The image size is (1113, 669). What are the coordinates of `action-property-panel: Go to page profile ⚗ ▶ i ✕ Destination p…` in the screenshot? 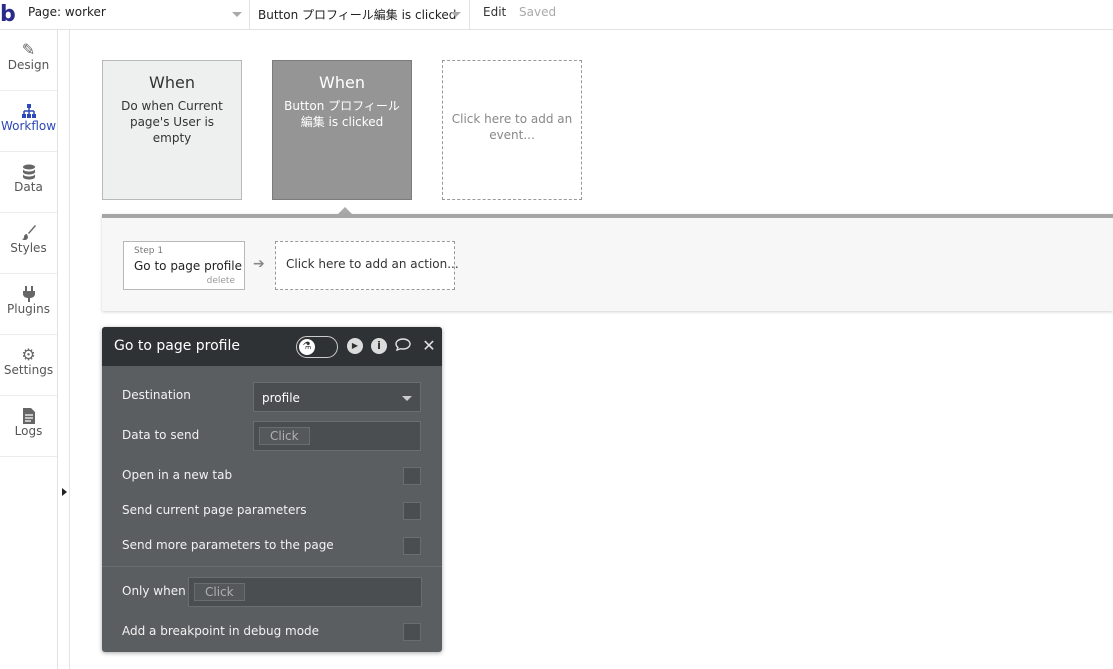 It's located at (272, 489).